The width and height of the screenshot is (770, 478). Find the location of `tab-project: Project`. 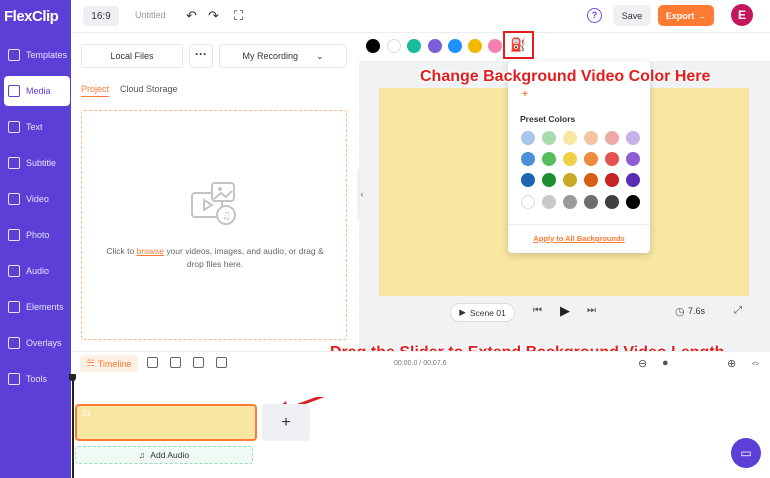

tab-project: Project is located at coordinates (95, 90).